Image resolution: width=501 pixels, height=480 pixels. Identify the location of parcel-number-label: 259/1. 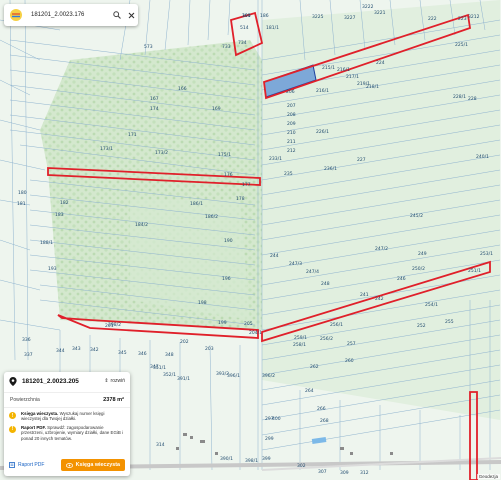
(300, 338).